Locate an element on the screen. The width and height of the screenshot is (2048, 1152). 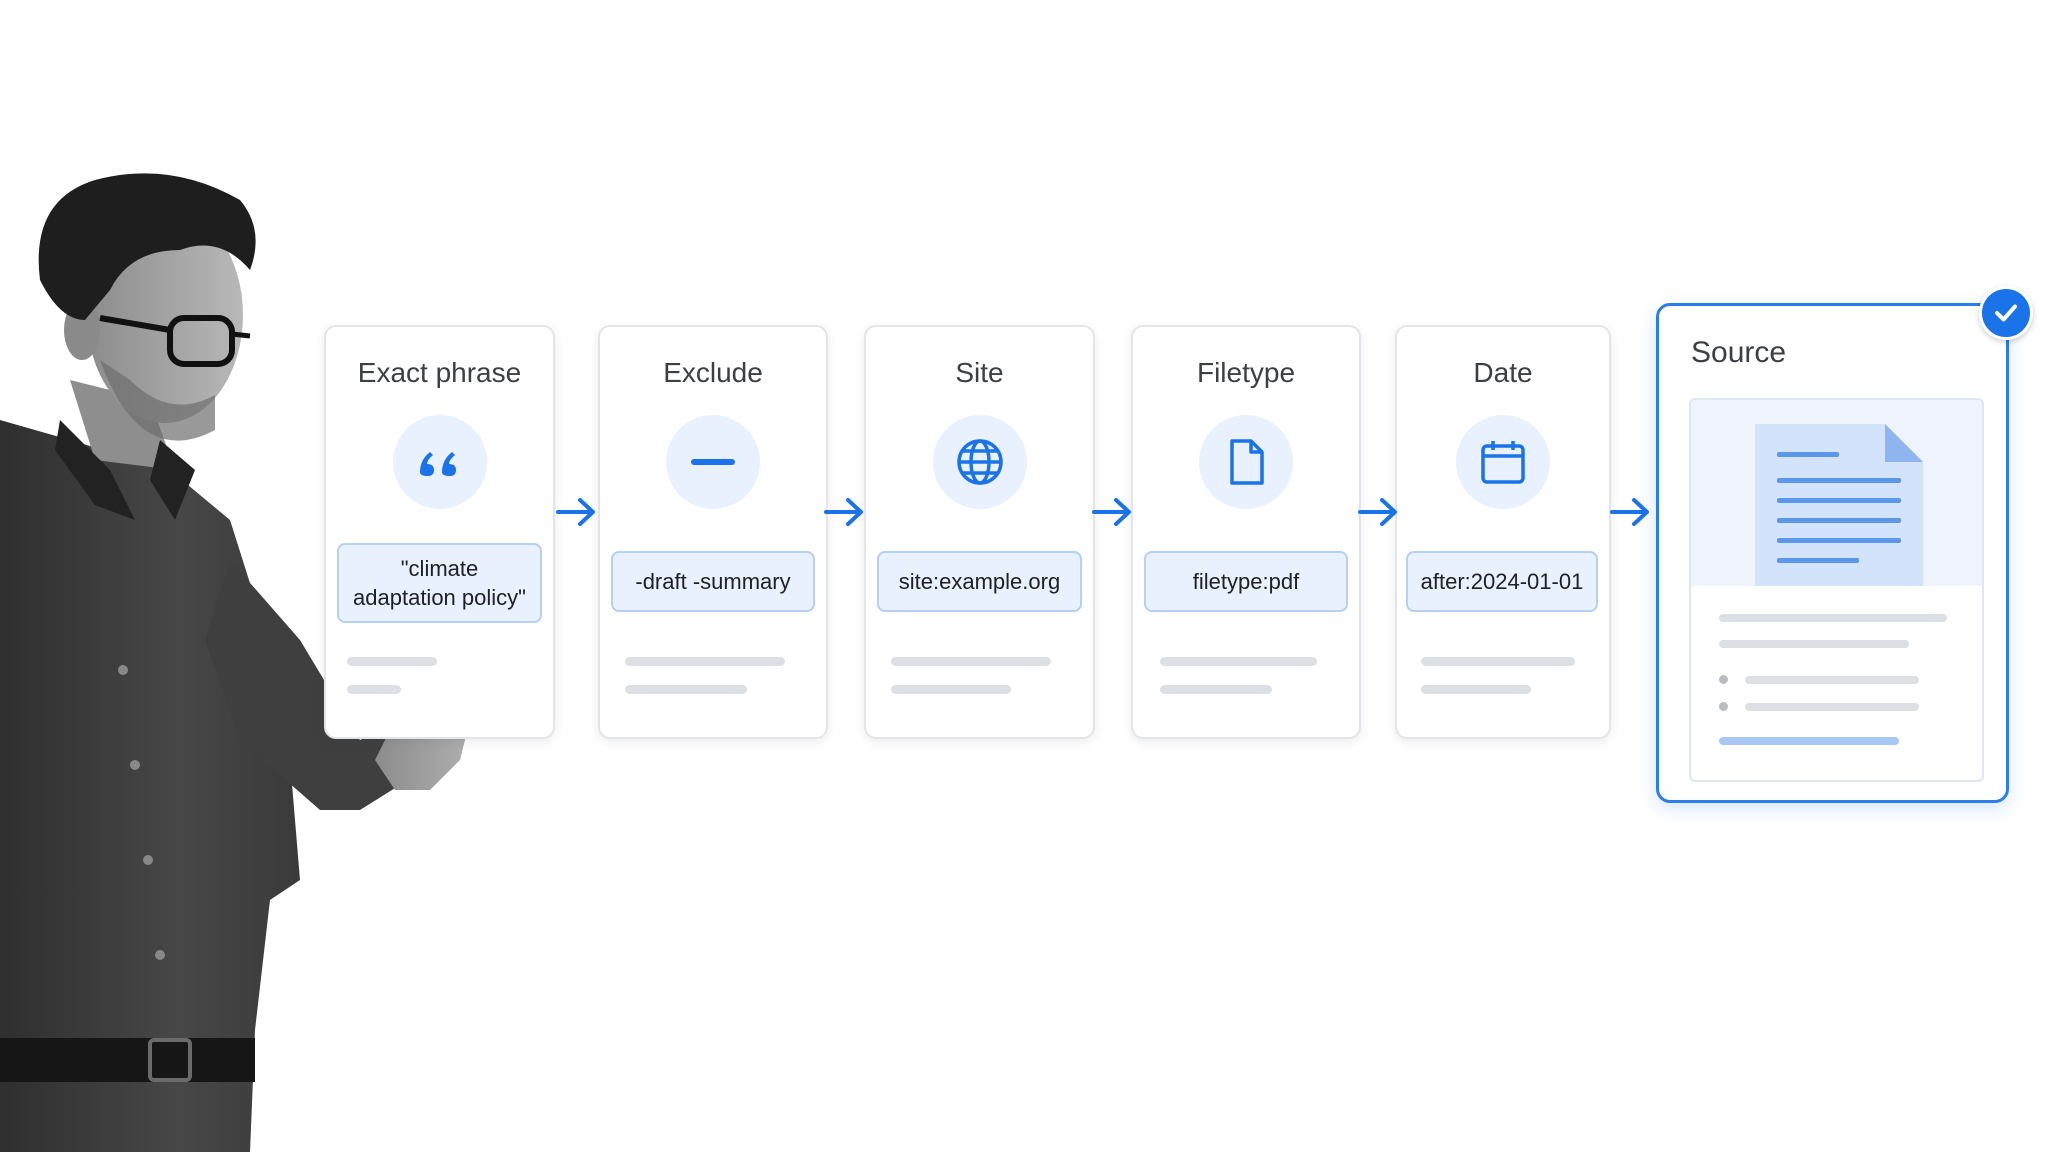
minus-icon is located at coordinates (713, 462).